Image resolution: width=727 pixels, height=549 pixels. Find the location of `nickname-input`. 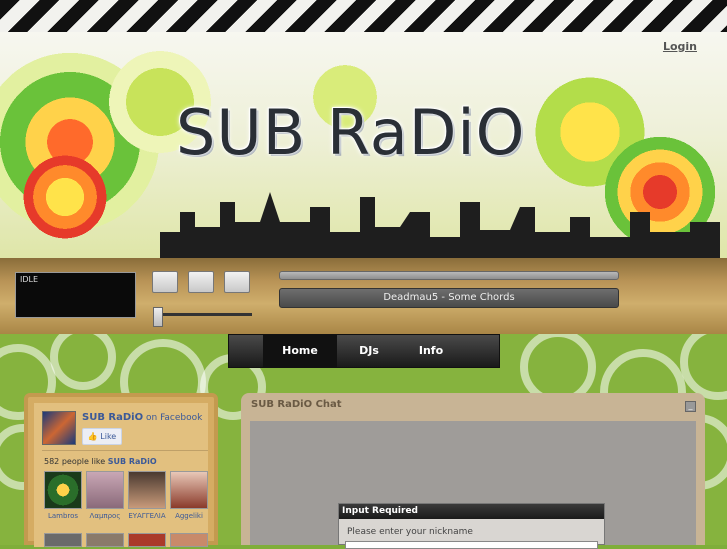

nickname-input is located at coordinates (471, 545).